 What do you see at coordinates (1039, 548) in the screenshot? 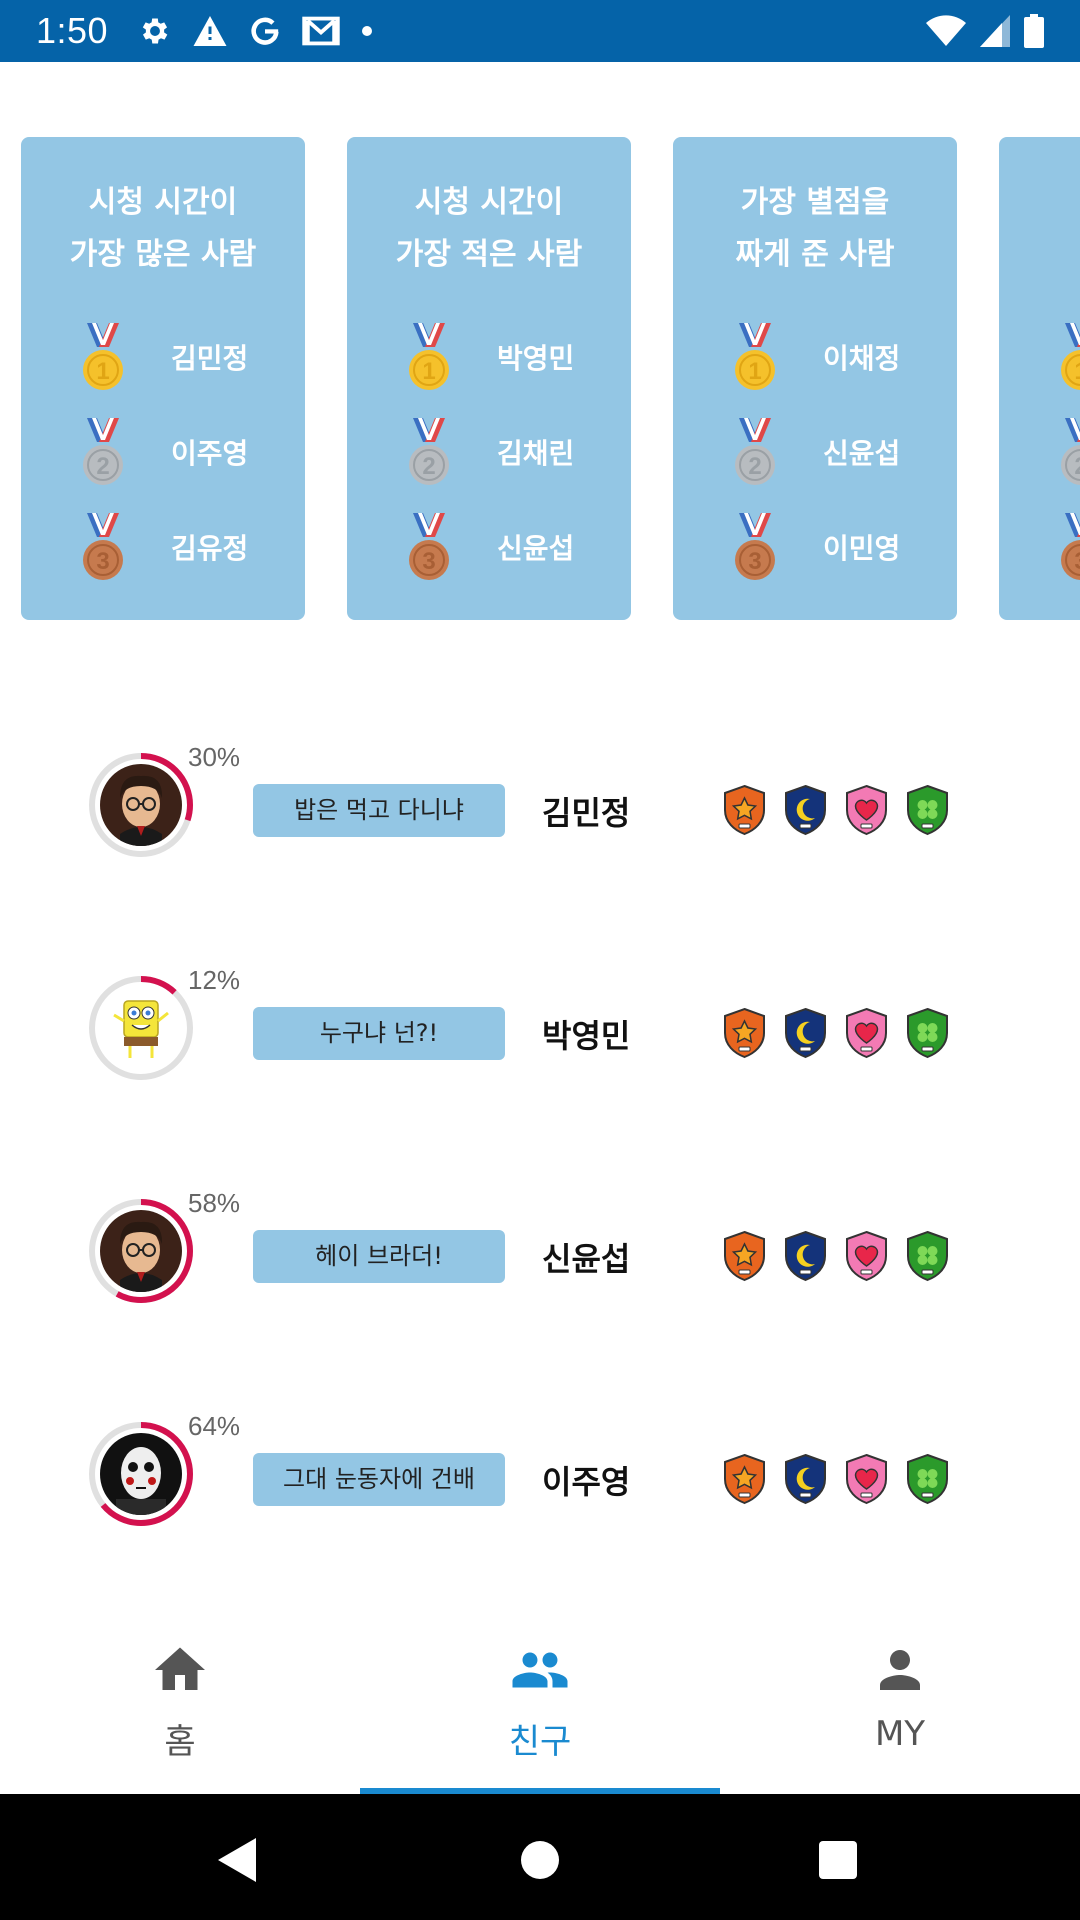
I see `ranking-entry: 3` at bounding box center [1039, 548].